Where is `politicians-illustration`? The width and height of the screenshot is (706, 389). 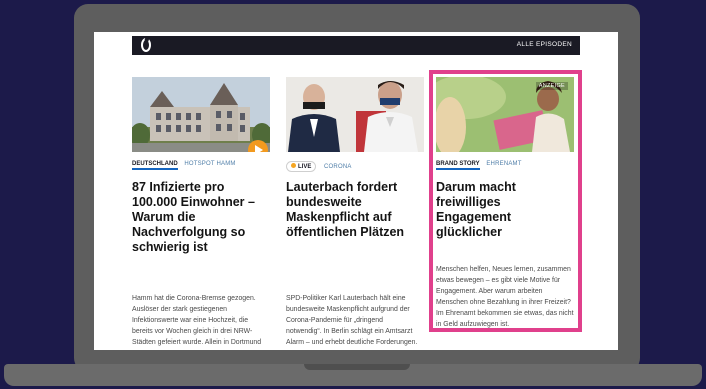 politicians-illustration is located at coordinates (355, 114).